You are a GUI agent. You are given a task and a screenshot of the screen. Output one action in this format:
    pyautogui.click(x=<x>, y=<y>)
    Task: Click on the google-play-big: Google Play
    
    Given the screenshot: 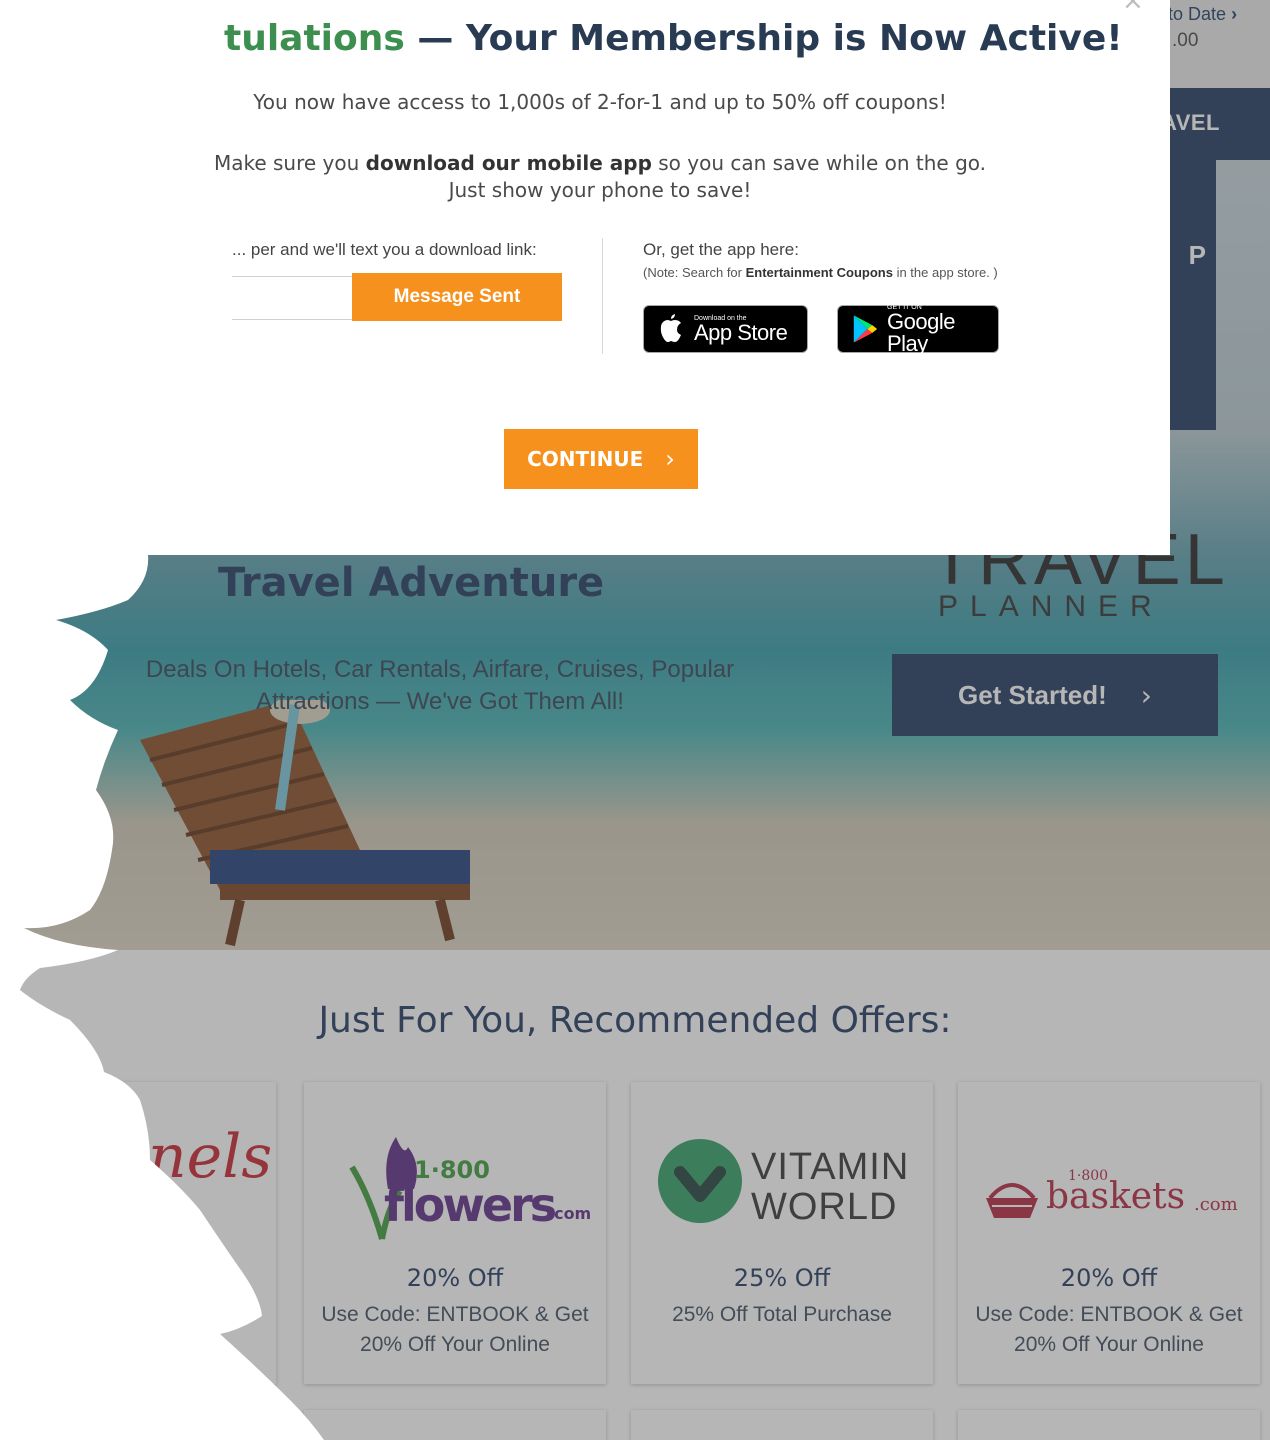 What is the action you would take?
    pyautogui.click(x=921, y=332)
    